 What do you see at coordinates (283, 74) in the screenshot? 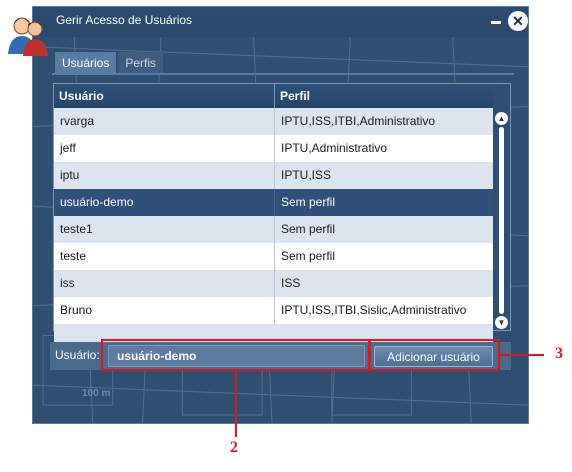
I see `tab-underline` at bounding box center [283, 74].